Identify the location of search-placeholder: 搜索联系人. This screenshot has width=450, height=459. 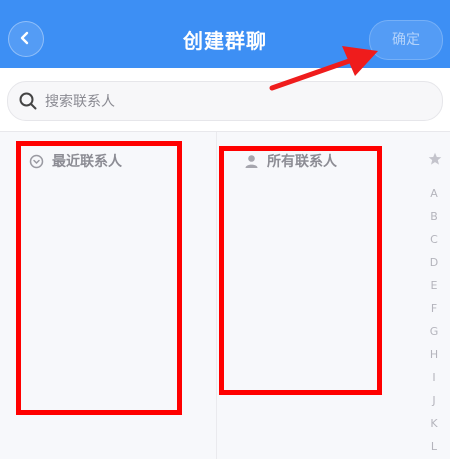
(80, 102).